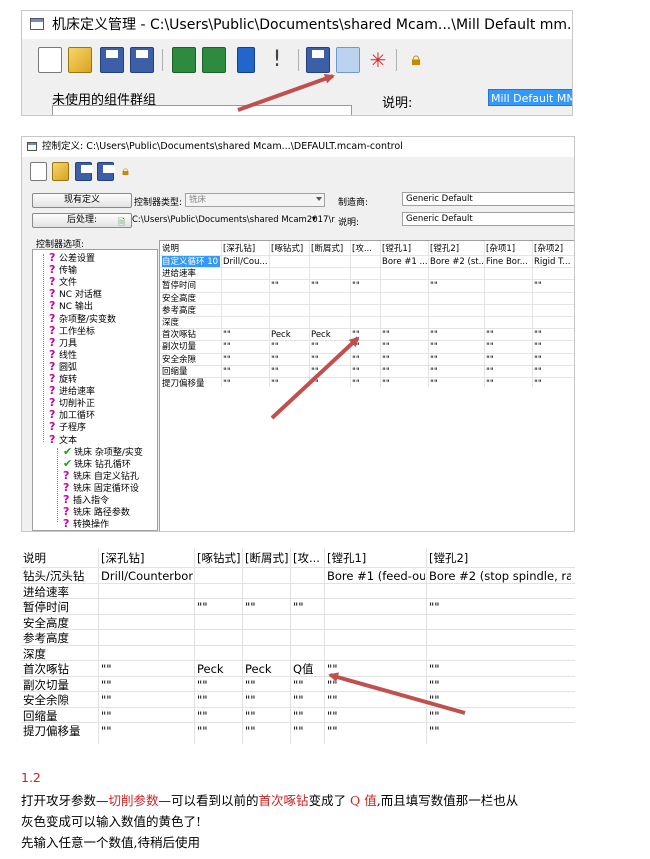 The width and height of the screenshot is (650, 859). Describe the element at coordinates (457, 249) in the screenshot. I see `grid-header-cell: [镗孔2]` at that location.